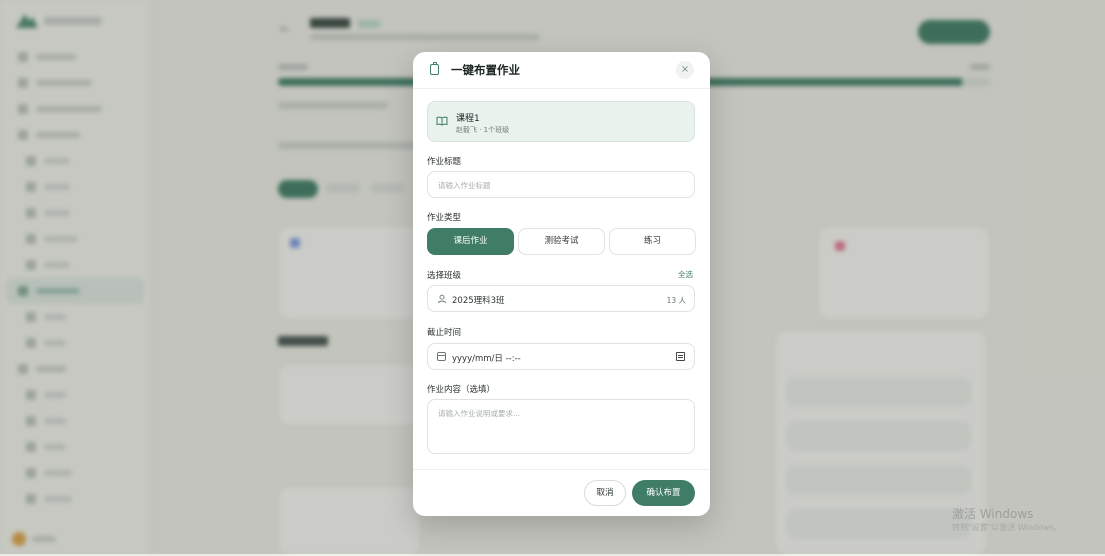 This screenshot has height=556, width=1105. I want to click on cancel-button: 取消, so click(605, 493).